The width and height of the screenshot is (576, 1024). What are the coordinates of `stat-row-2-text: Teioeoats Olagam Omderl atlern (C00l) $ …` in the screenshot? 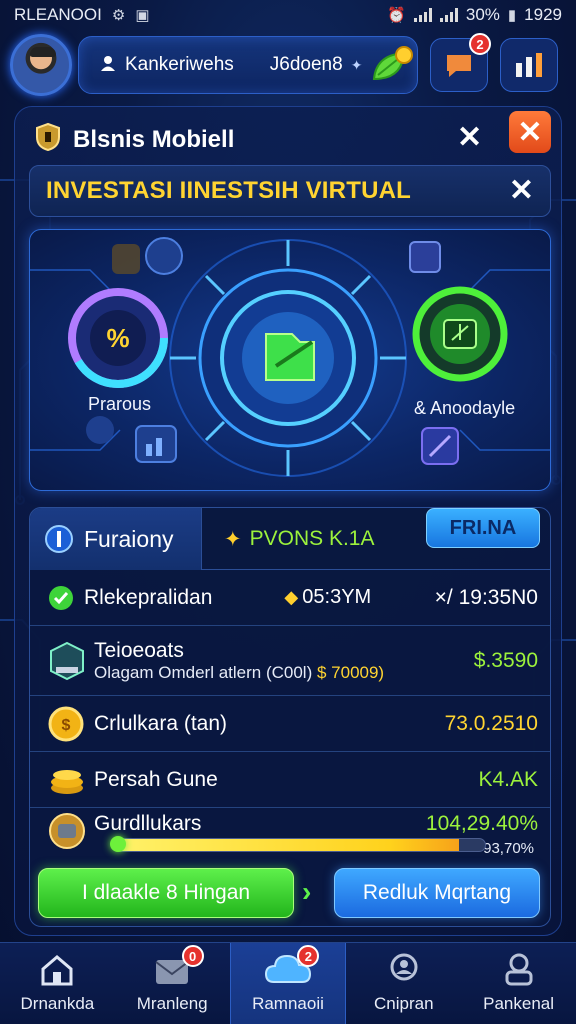 It's located at (239, 661).